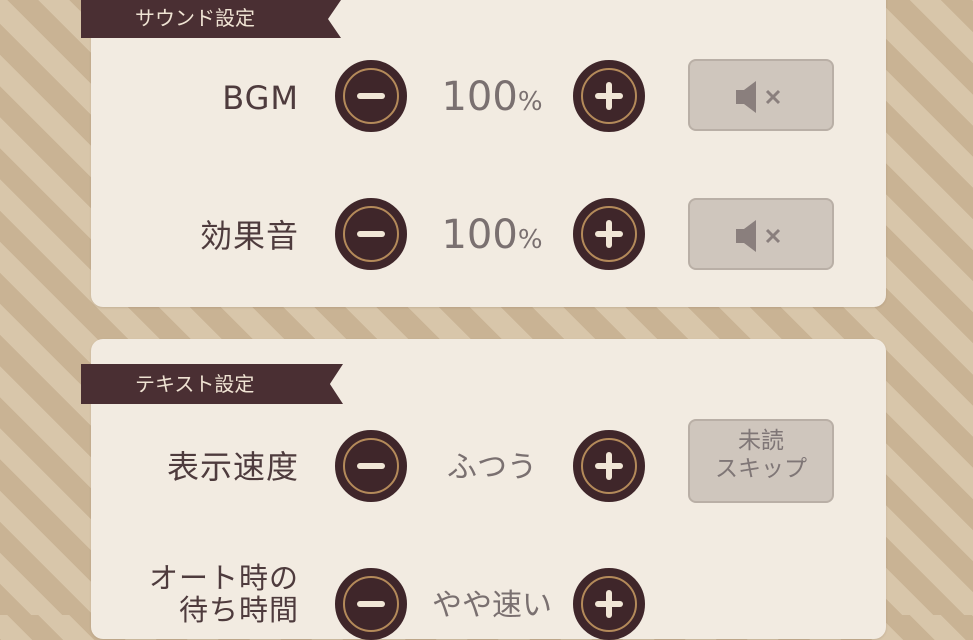  I want to click on se-decrease-button, so click(371, 234).